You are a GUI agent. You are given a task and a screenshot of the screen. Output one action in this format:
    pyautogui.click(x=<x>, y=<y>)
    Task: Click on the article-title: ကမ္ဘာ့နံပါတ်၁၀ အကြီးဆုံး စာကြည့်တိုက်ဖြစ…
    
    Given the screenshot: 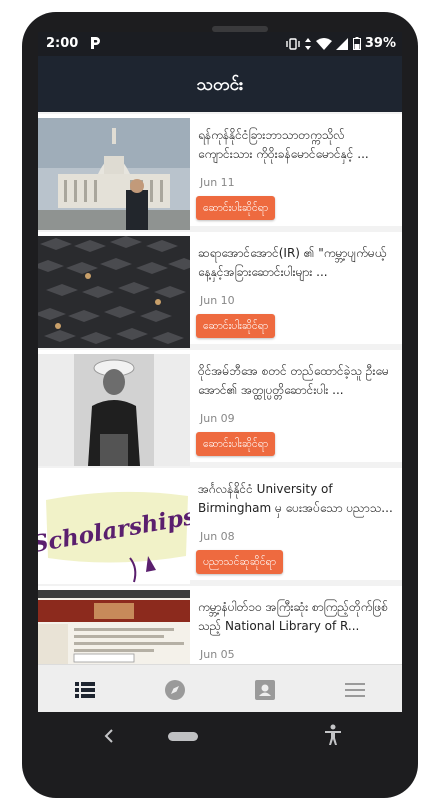 What is the action you would take?
    pyautogui.click(x=296, y=617)
    